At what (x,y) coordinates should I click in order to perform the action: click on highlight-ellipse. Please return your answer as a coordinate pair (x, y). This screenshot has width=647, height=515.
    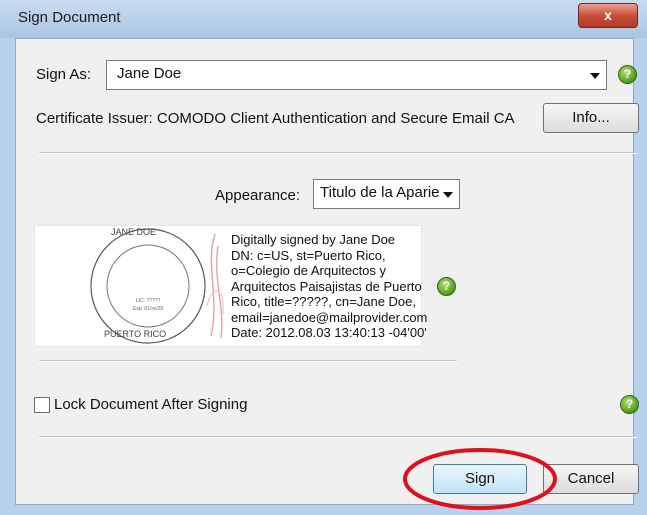
    Looking at the image, I should click on (480, 479).